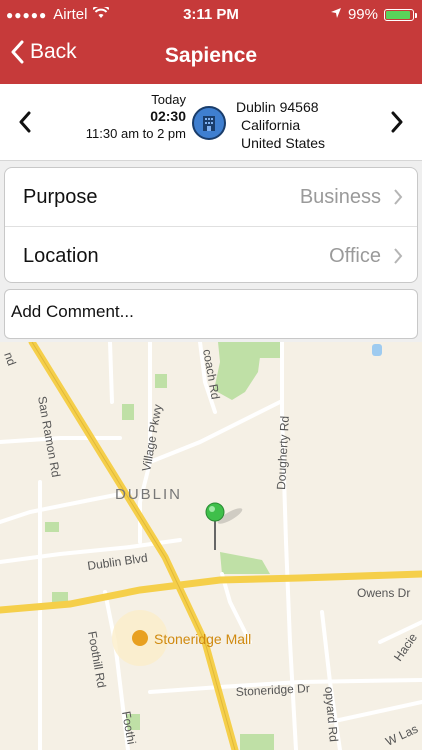 This screenshot has height=750, width=422. I want to click on building-icon, so click(209, 123).